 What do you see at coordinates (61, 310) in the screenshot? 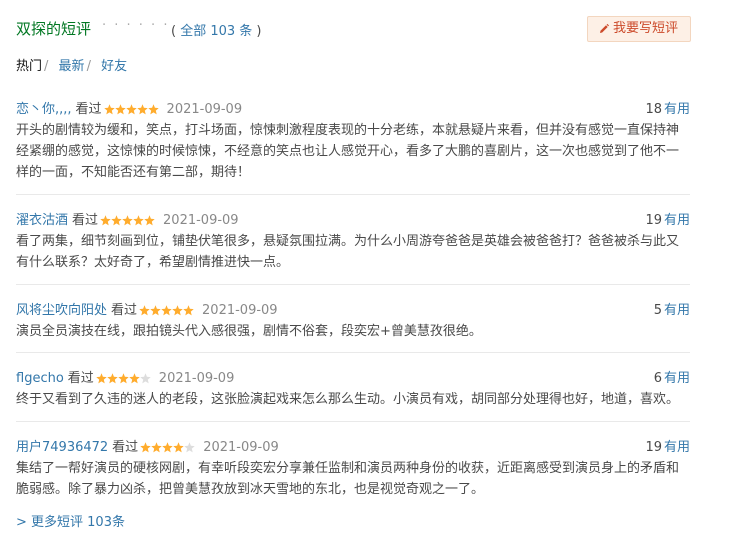
I see `comment-user-link: 风将尘吹向阳处` at bounding box center [61, 310].